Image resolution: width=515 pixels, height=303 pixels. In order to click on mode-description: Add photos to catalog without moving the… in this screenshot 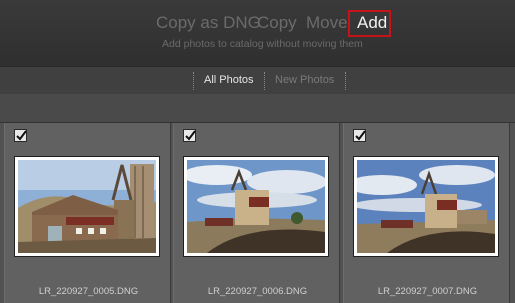, I will do `click(262, 44)`.